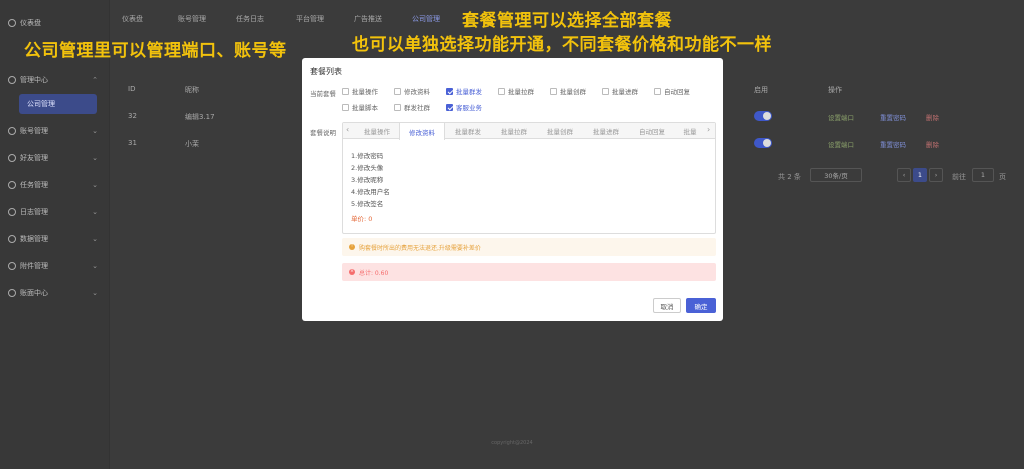 Image resolution: width=1024 pixels, height=469 pixels. I want to click on page-size-select: 30条/页, so click(836, 175).